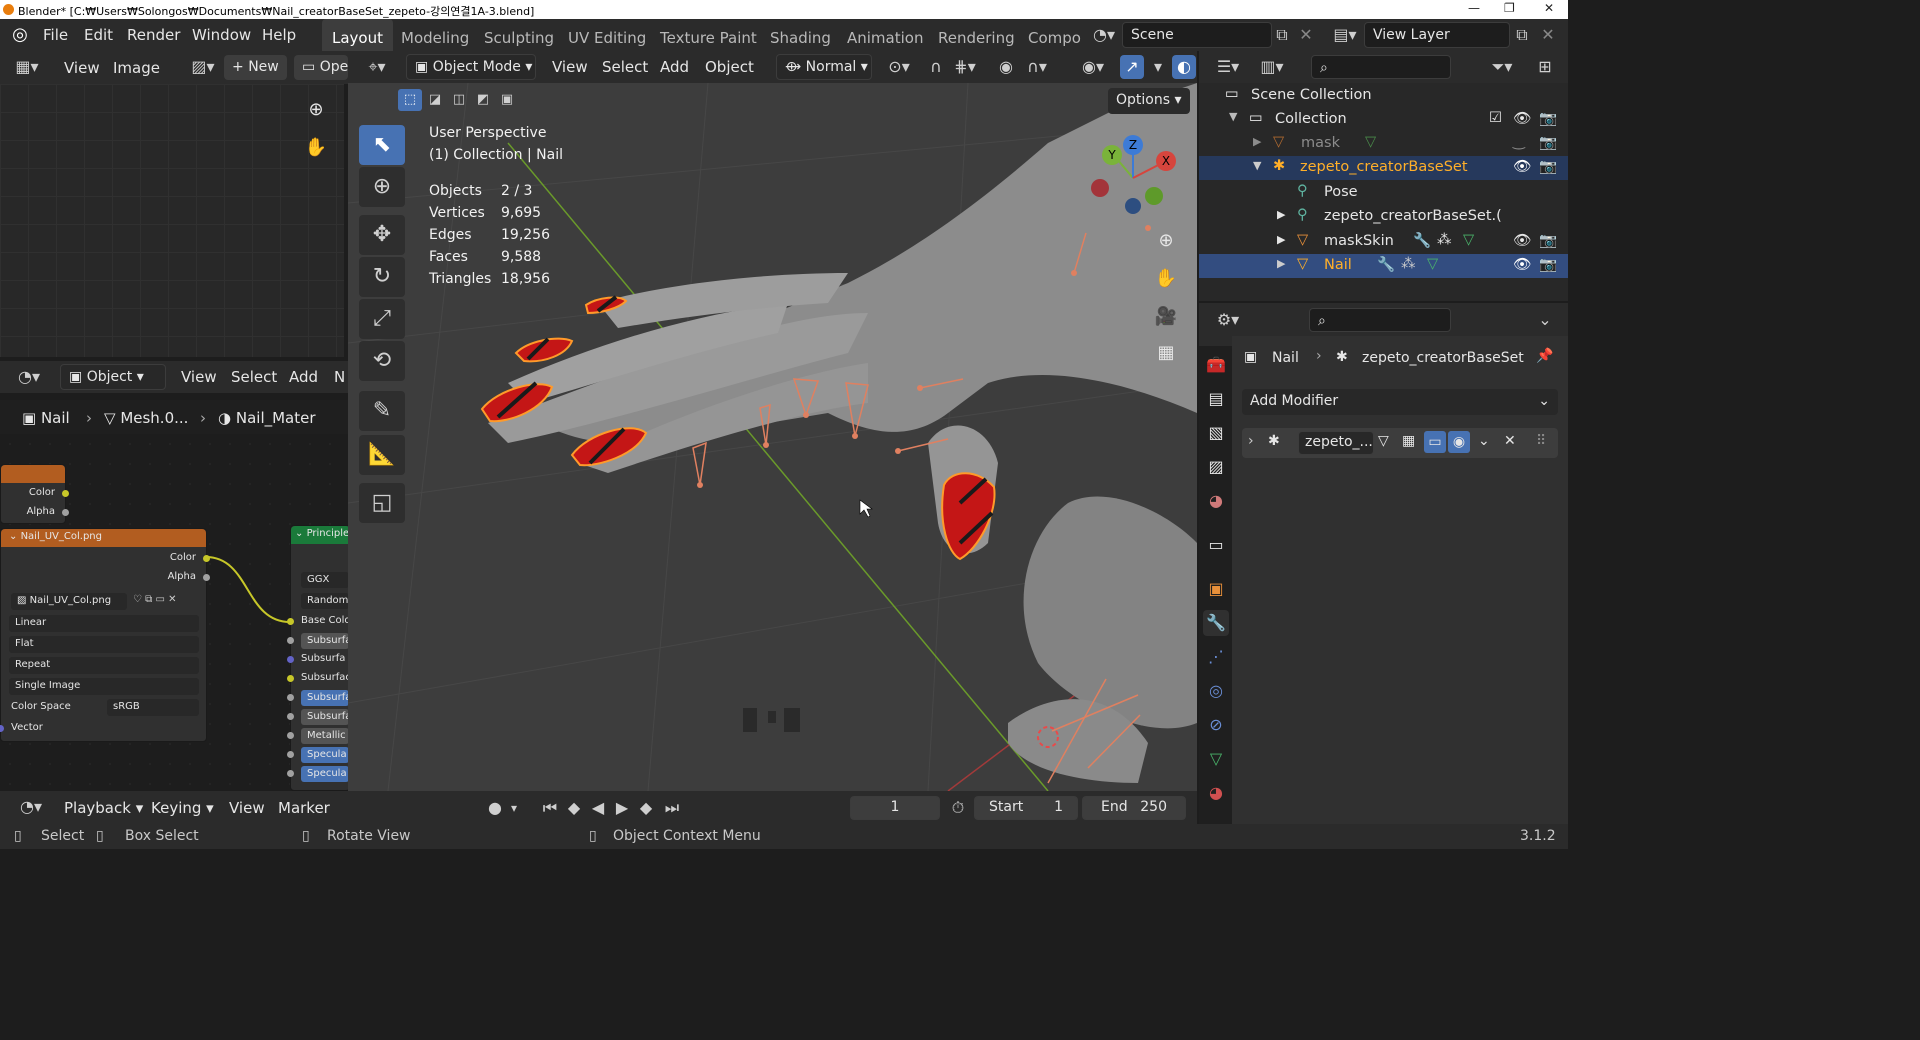  What do you see at coordinates (1158, 67) in the screenshot?
I see `gizmo-dropdown-icon: ▾` at bounding box center [1158, 67].